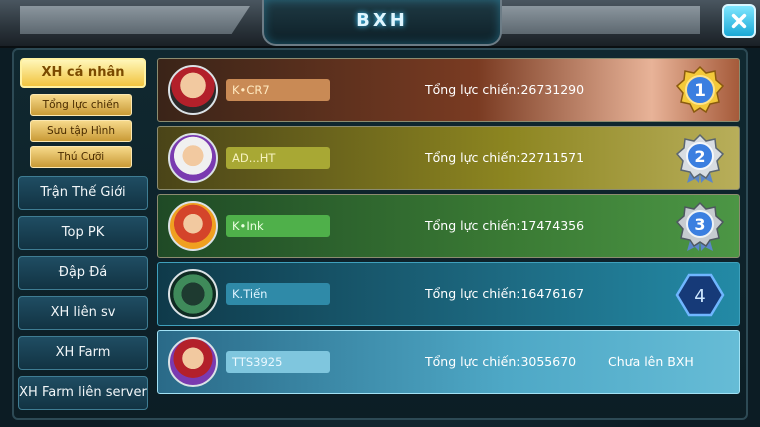 This screenshot has height=427, width=760. What do you see at coordinates (278, 362) in the screenshot?
I see `player-name: TTS3925` at bounding box center [278, 362].